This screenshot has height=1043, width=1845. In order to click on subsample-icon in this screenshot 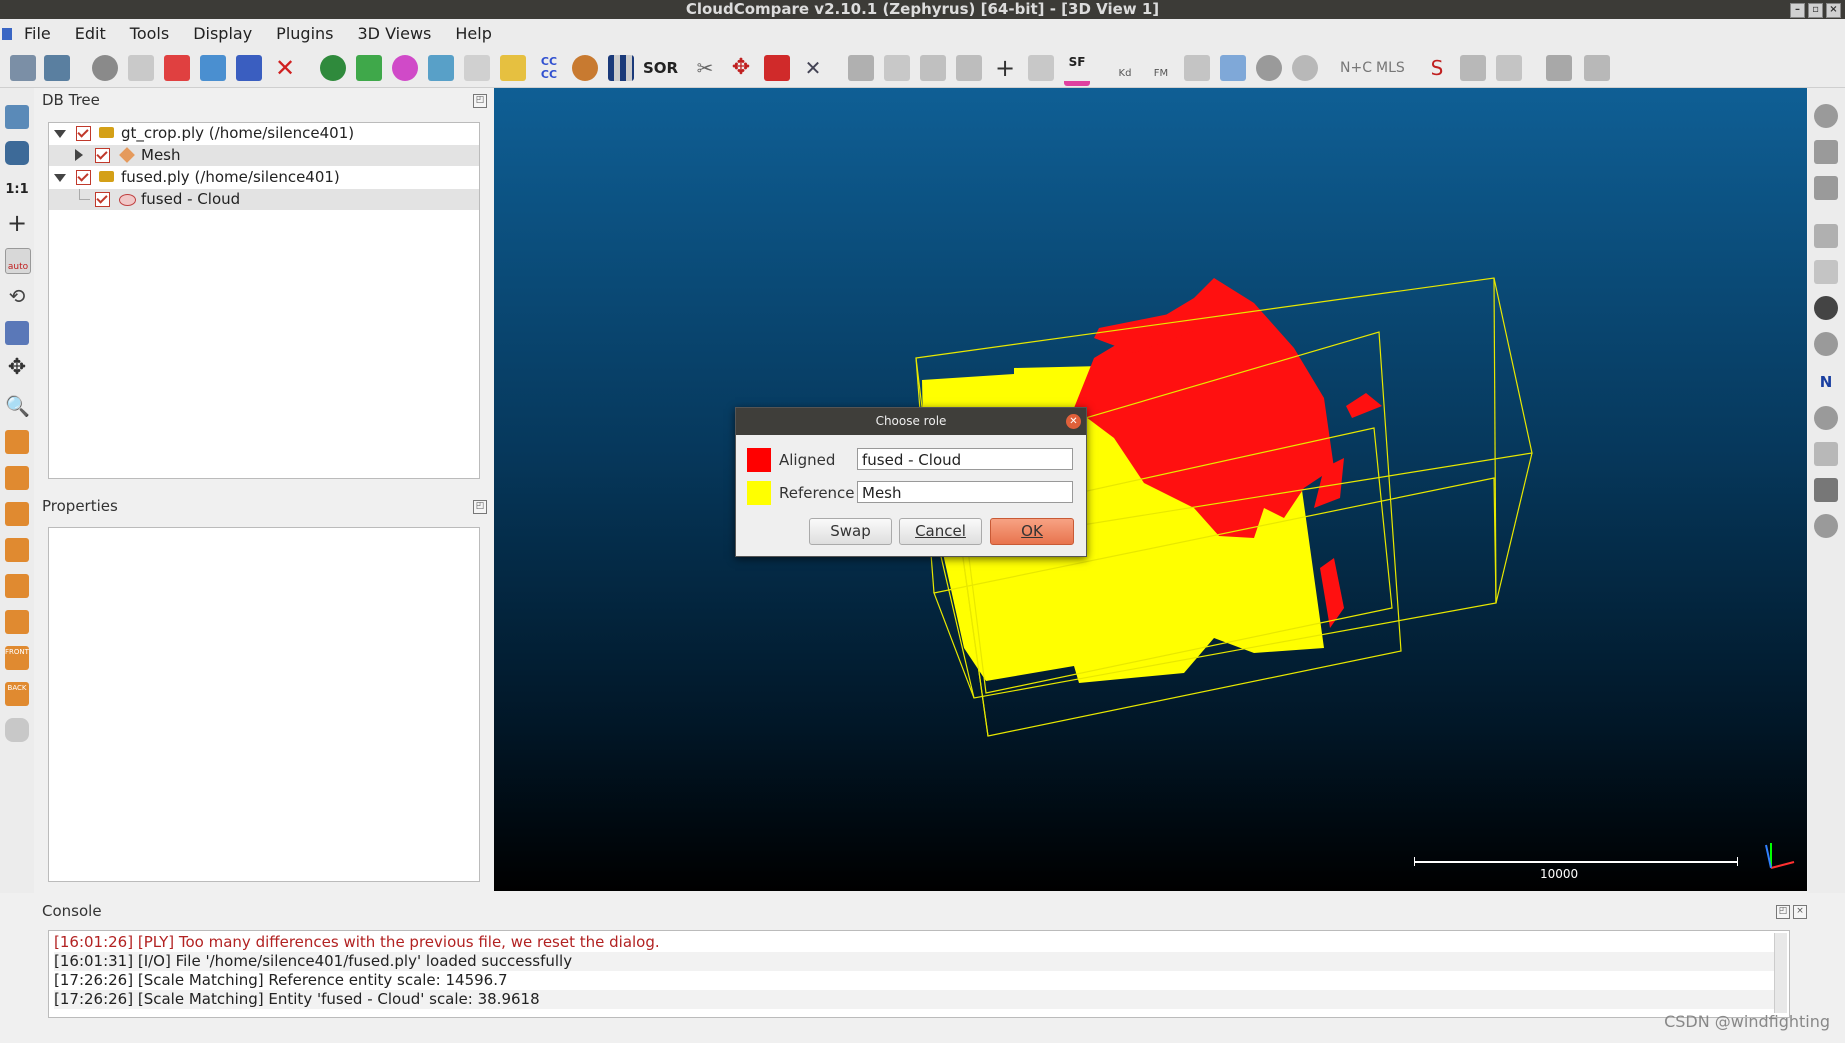, I will do `click(441, 68)`.